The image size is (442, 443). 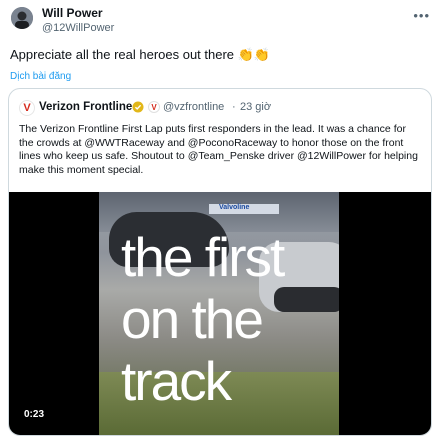 What do you see at coordinates (138, 107) in the screenshot?
I see `verified-badge-icon` at bounding box center [138, 107].